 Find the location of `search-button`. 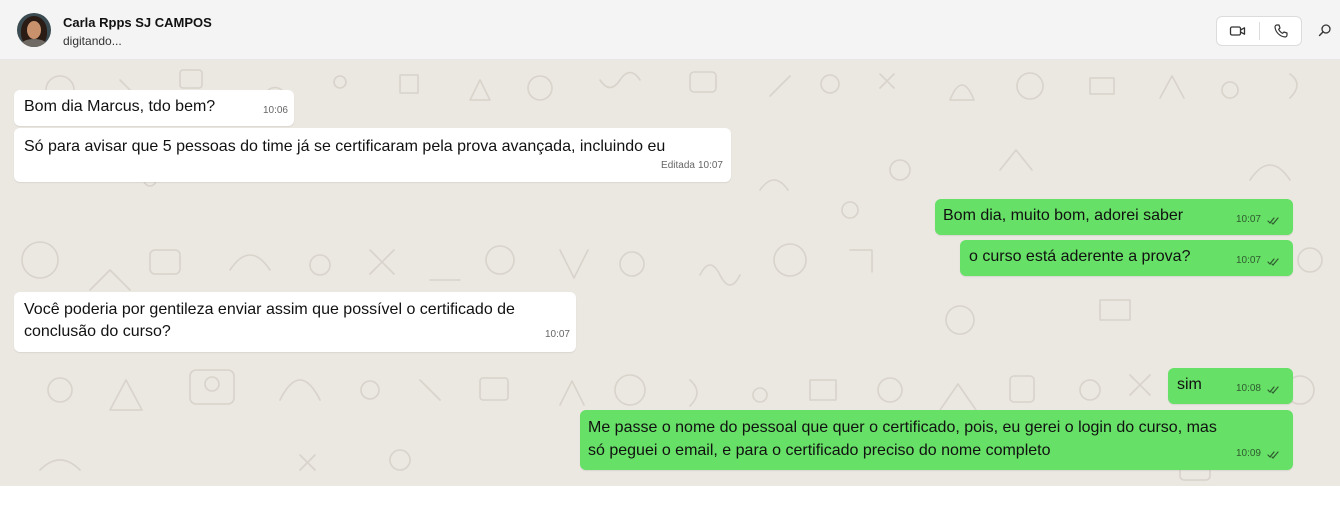

search-button is located at coordinates (1325, 30).